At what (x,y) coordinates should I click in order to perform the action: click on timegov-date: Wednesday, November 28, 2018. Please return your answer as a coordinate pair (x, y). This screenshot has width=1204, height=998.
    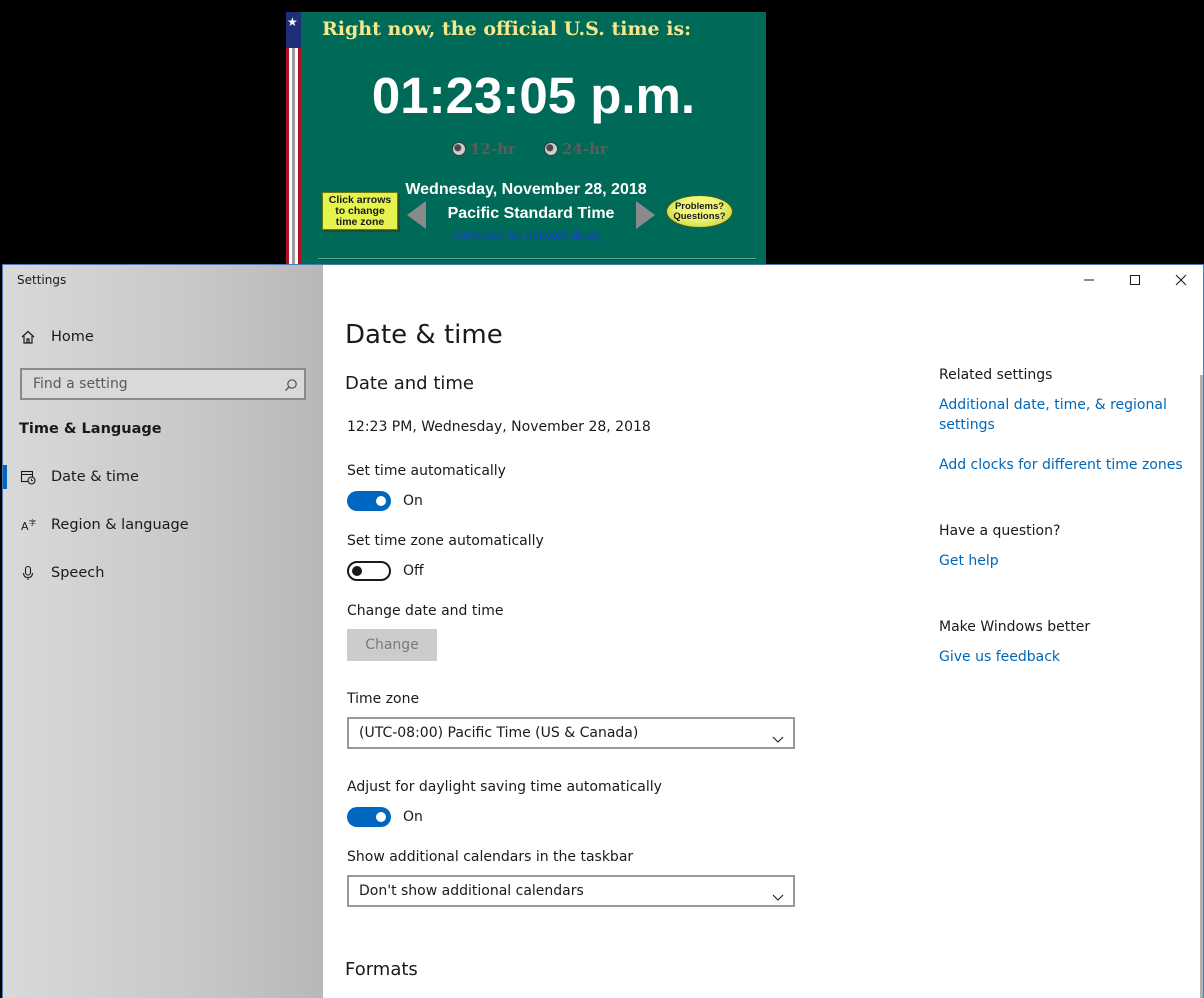
    Looking at the image, I should click on (526, 189).